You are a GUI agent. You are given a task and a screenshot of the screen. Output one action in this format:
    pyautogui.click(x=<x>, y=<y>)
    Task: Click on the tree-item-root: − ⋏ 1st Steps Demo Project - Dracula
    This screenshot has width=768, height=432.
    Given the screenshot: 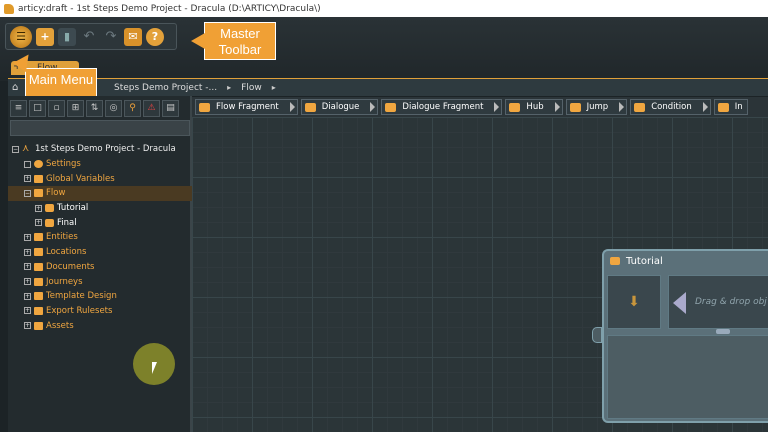 What is the action you would take?
    pyautogui.click(x=100, y=149)
    